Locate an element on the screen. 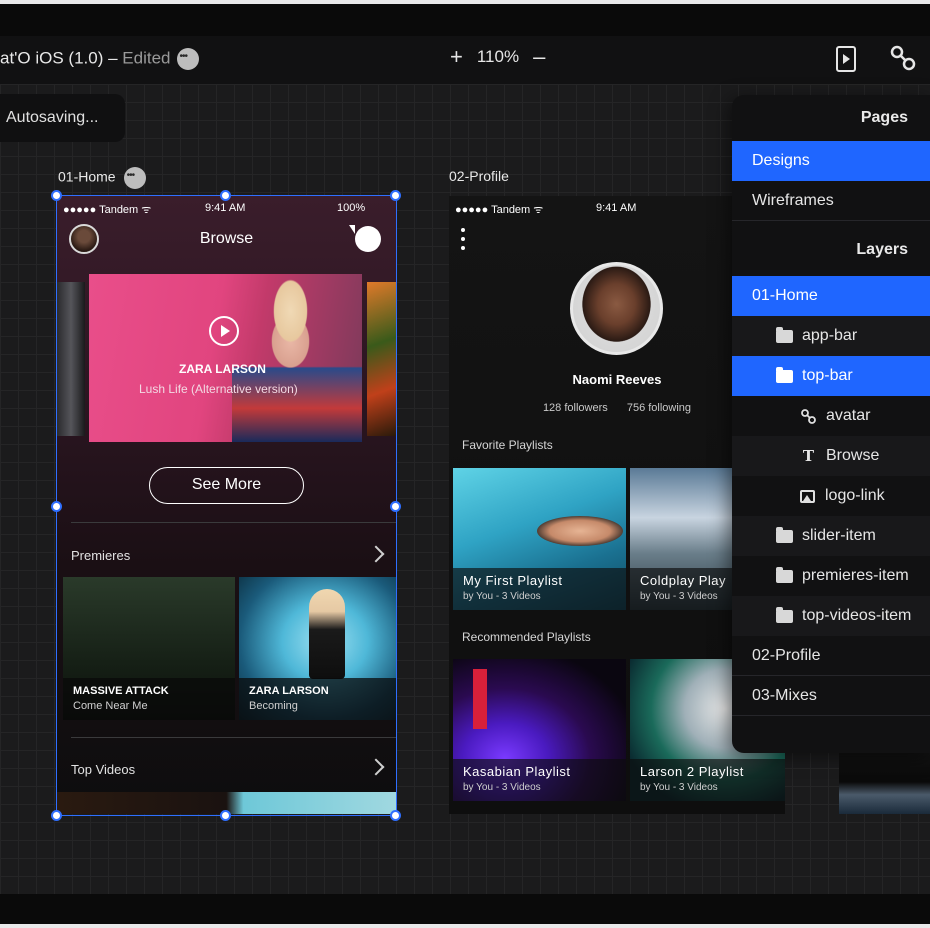  tile-title: MASSIVE ATTACK is located at coordinates (121, 691).